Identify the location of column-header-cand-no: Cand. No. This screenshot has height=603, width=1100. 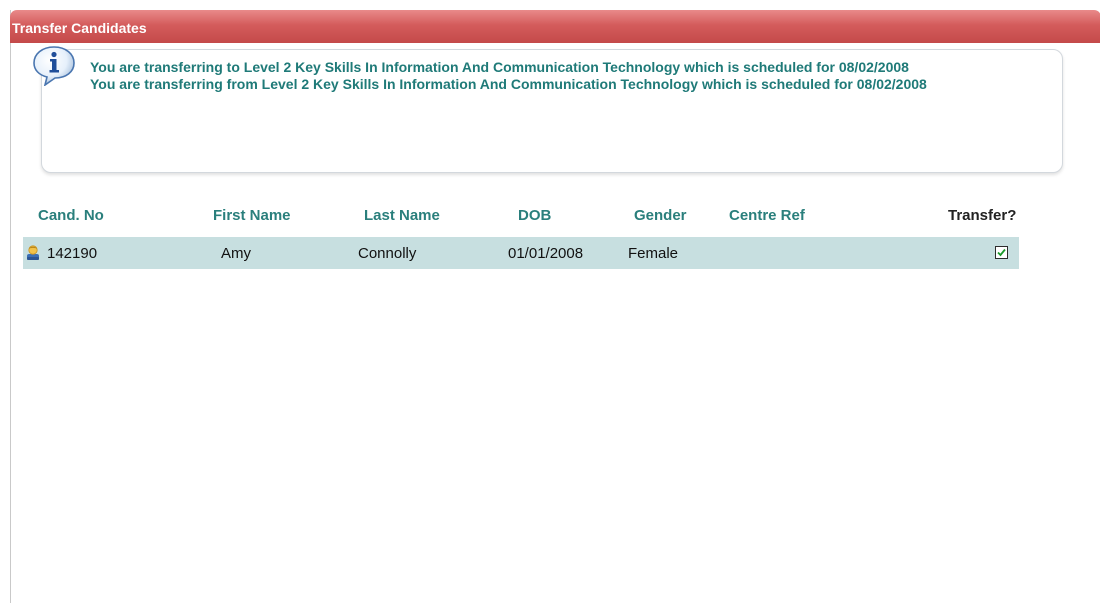
(71, 215).